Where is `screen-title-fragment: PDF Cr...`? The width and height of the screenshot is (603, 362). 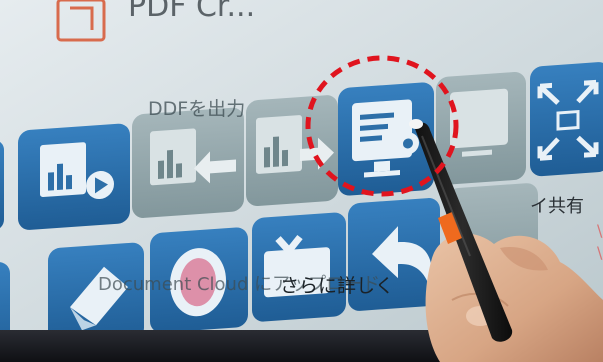 screen-title-fragment: PDF Cr... is located at coordinates (191, 12).